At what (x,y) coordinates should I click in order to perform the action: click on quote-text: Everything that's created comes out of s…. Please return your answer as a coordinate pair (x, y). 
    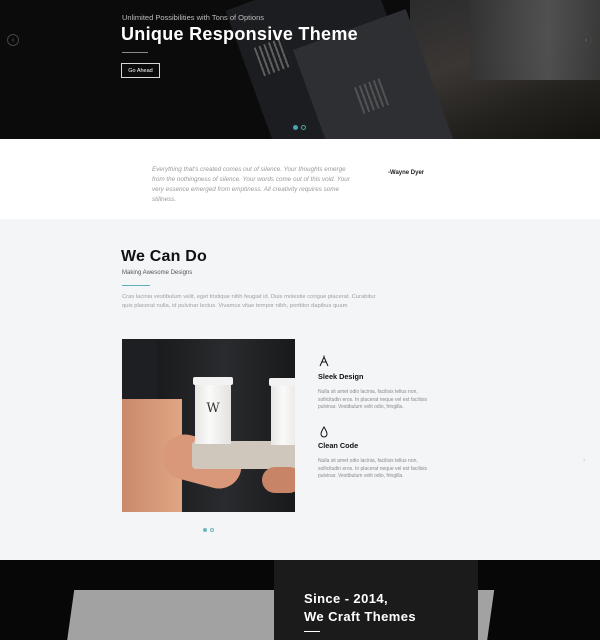
    Looking at the image, I should click on (251, 184).